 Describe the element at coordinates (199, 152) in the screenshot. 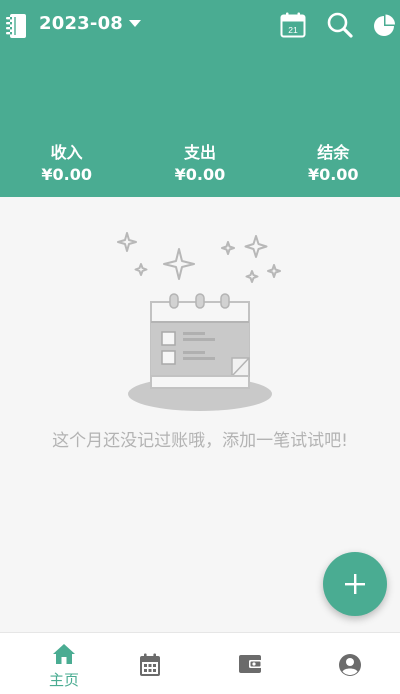

I see `expense-label: 支出` at that location.